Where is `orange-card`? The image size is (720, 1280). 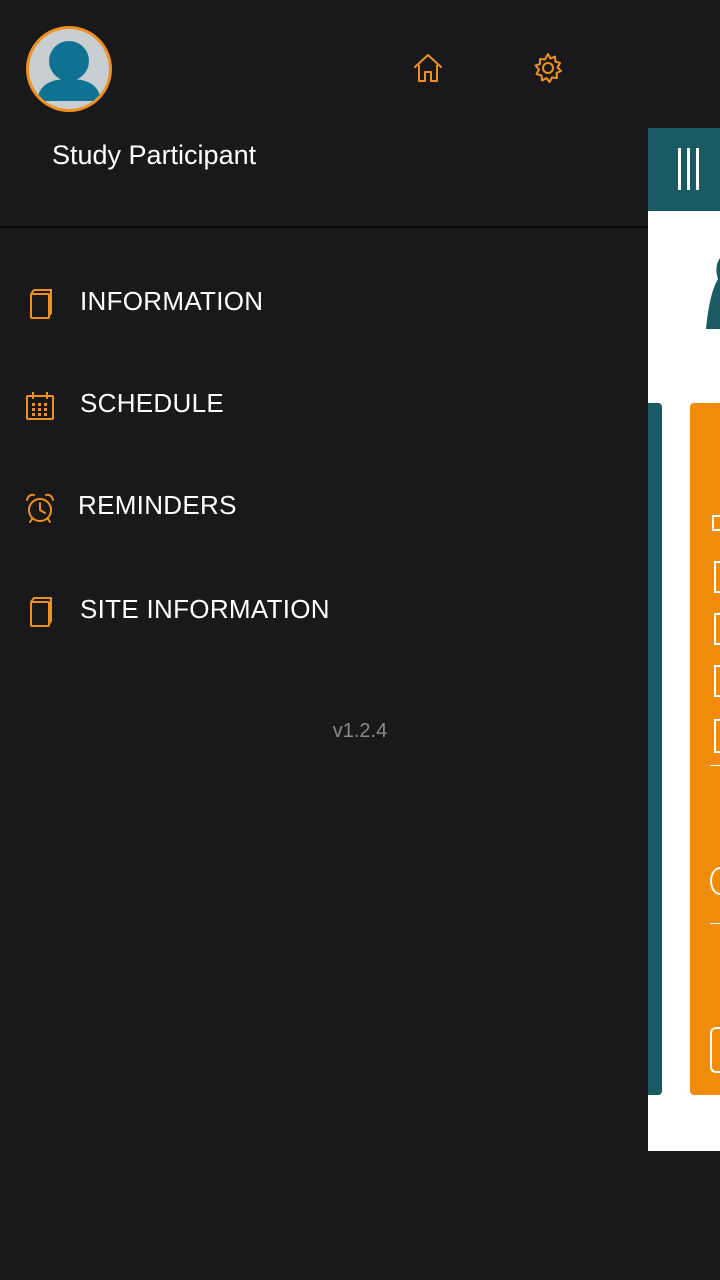
orange-card is located at coordinates (705, 749).